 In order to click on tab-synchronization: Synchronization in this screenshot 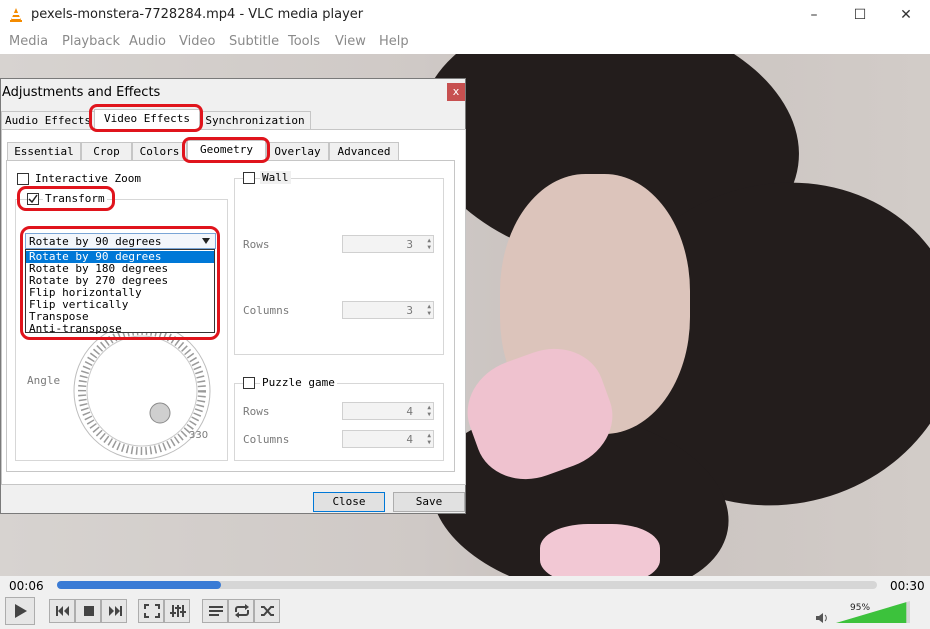, I will do `click(255, 120)`.